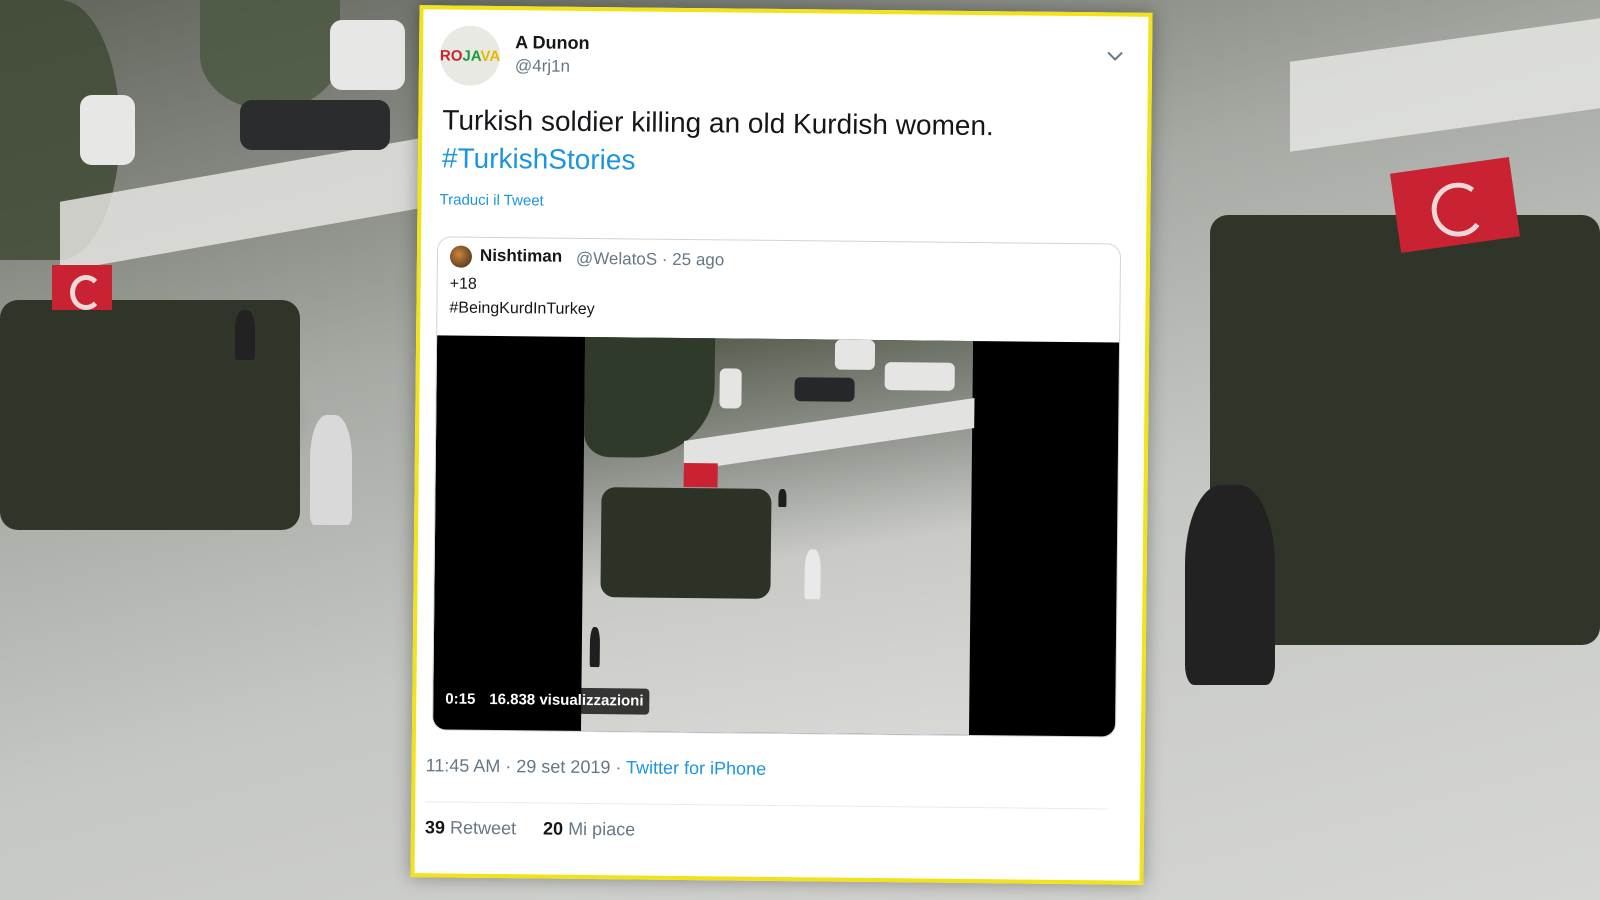 Image resolution: width=1600 pixels, height=900 pixels. Describe the element at coordinates (700, 475) in the screenshot. I see `video-turkish-flag` at that location.